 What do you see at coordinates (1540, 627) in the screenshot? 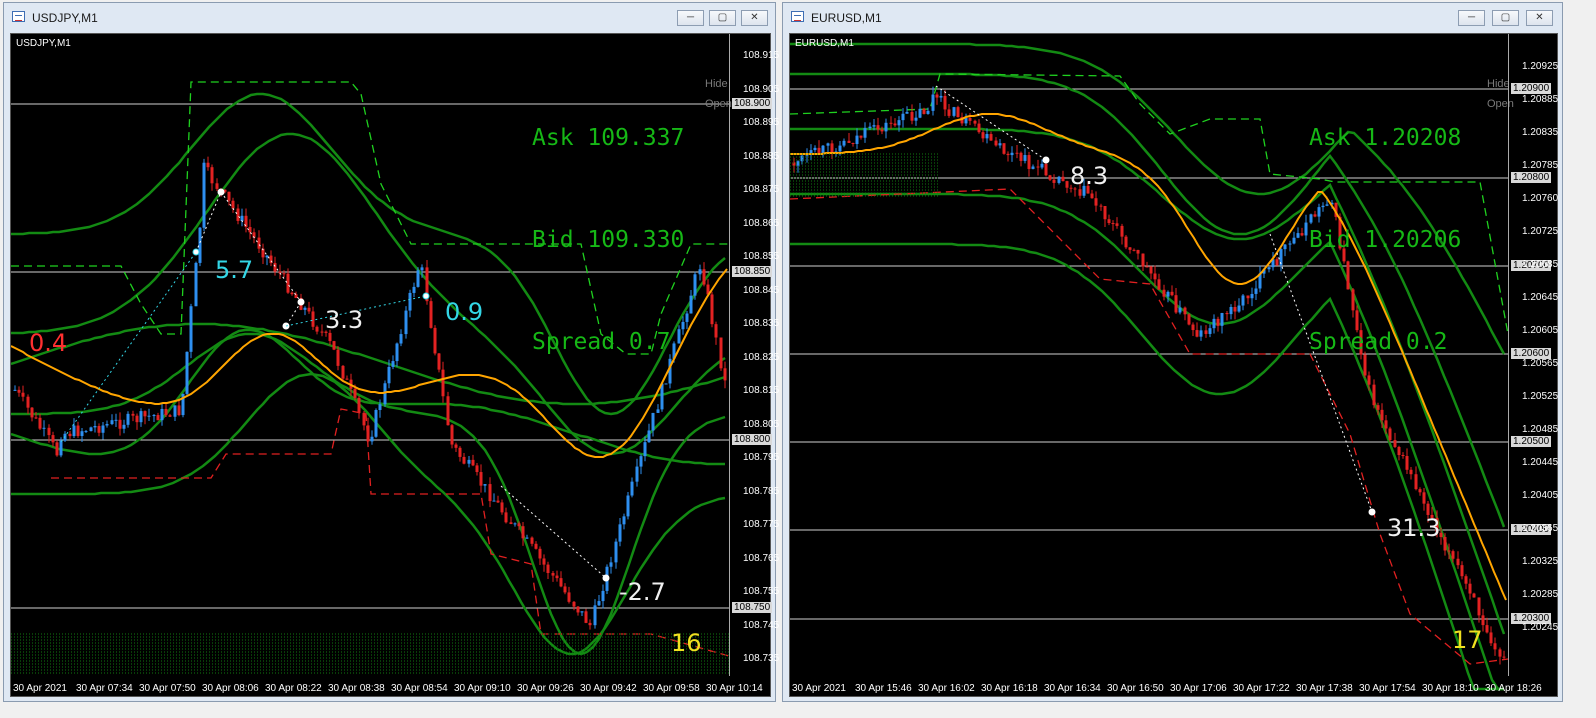
I see `price-tick-label: 1.20245` at bounding box center [1540, 627].